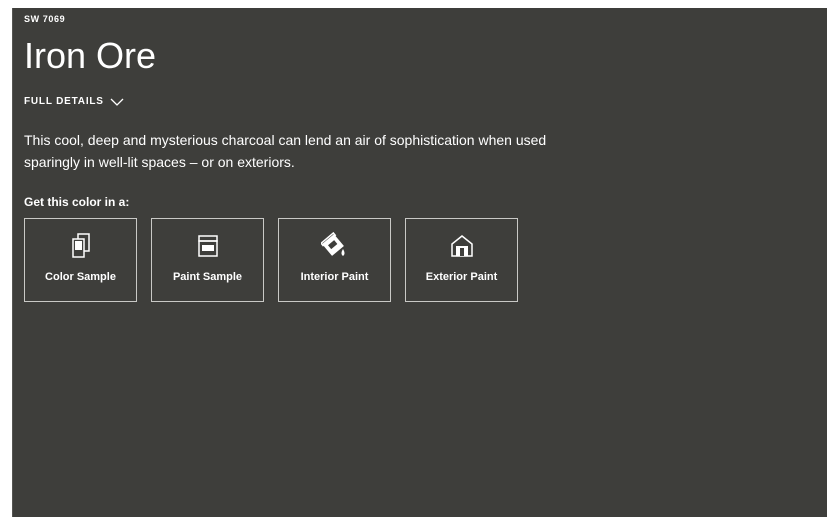 This screenshot has width=833, height=520. What do you see at coordinates (117, 102) in the screenshot?
I see `chevron-down-icon` at bounding box center [117, 102].